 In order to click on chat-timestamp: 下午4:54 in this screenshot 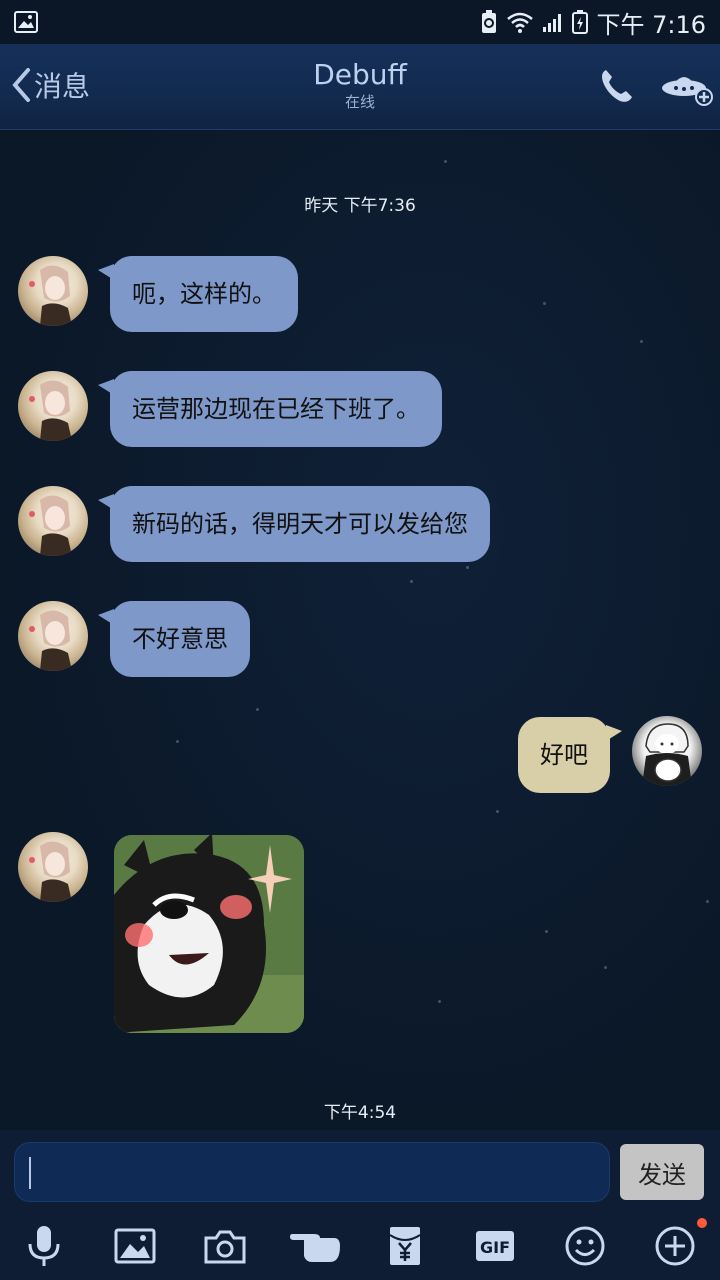, I will do `click(360, 1113)`.